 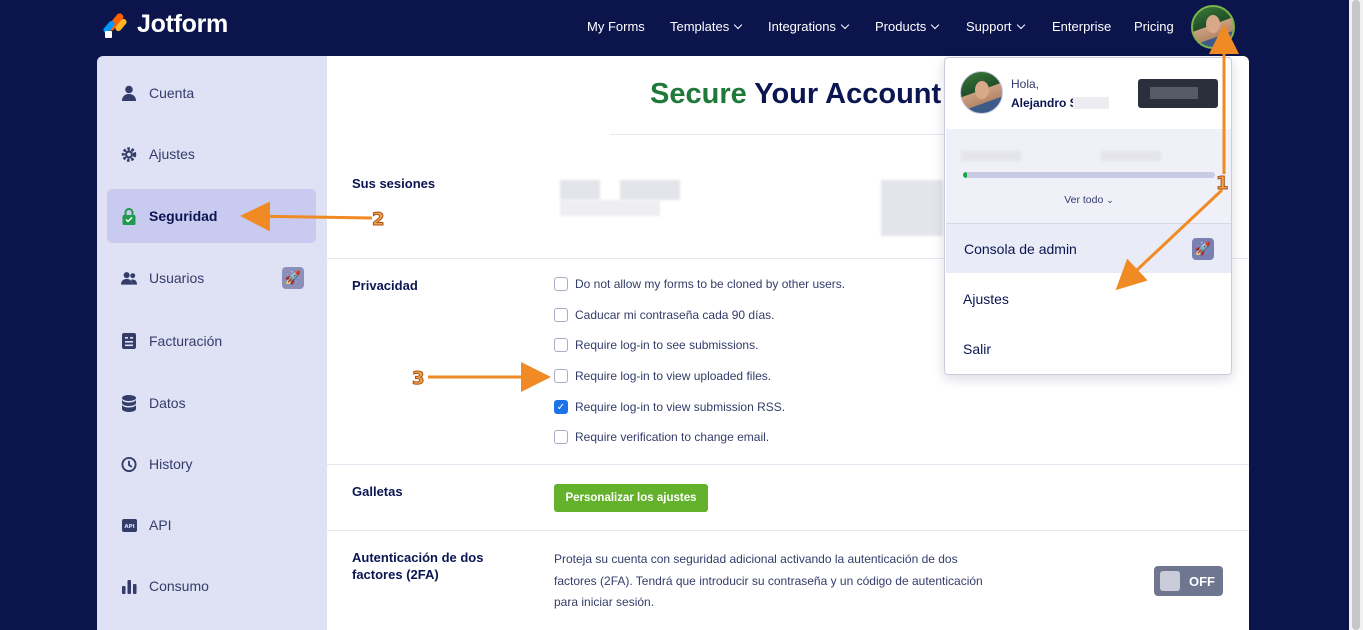 What do you see at coordinates (1088, 248) in the screenshot?
I see `admin-console-item: Consola de admin 🚀` at bounding box center [1088, 248].